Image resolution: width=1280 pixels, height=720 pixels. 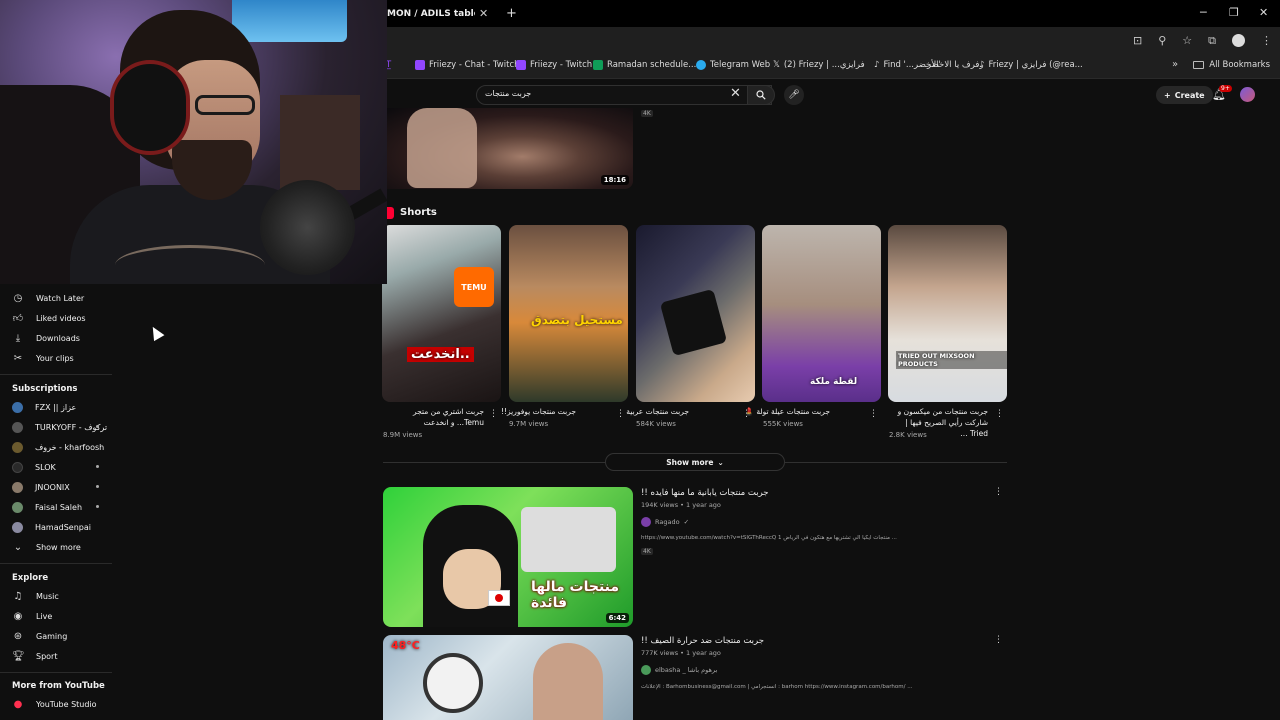 What do you see at coordinates (1238, 40) in the screenshot?
I see `profile-avatar` at bounding box center [1238, 40].